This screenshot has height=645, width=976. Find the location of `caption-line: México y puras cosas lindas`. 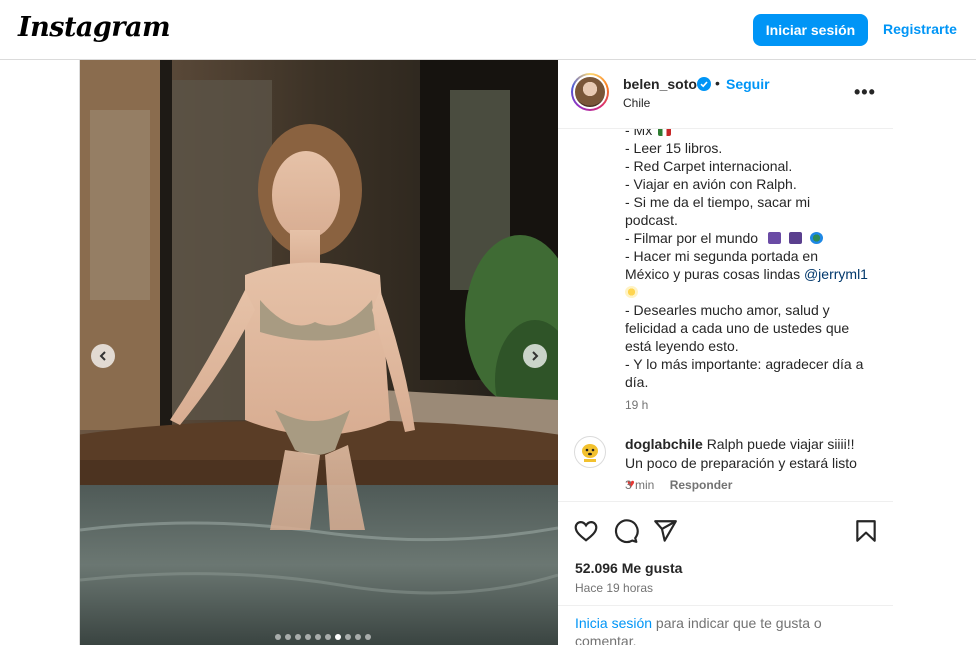

caption-line: México y puras cosas lindas is located at coordinates (713, 274).